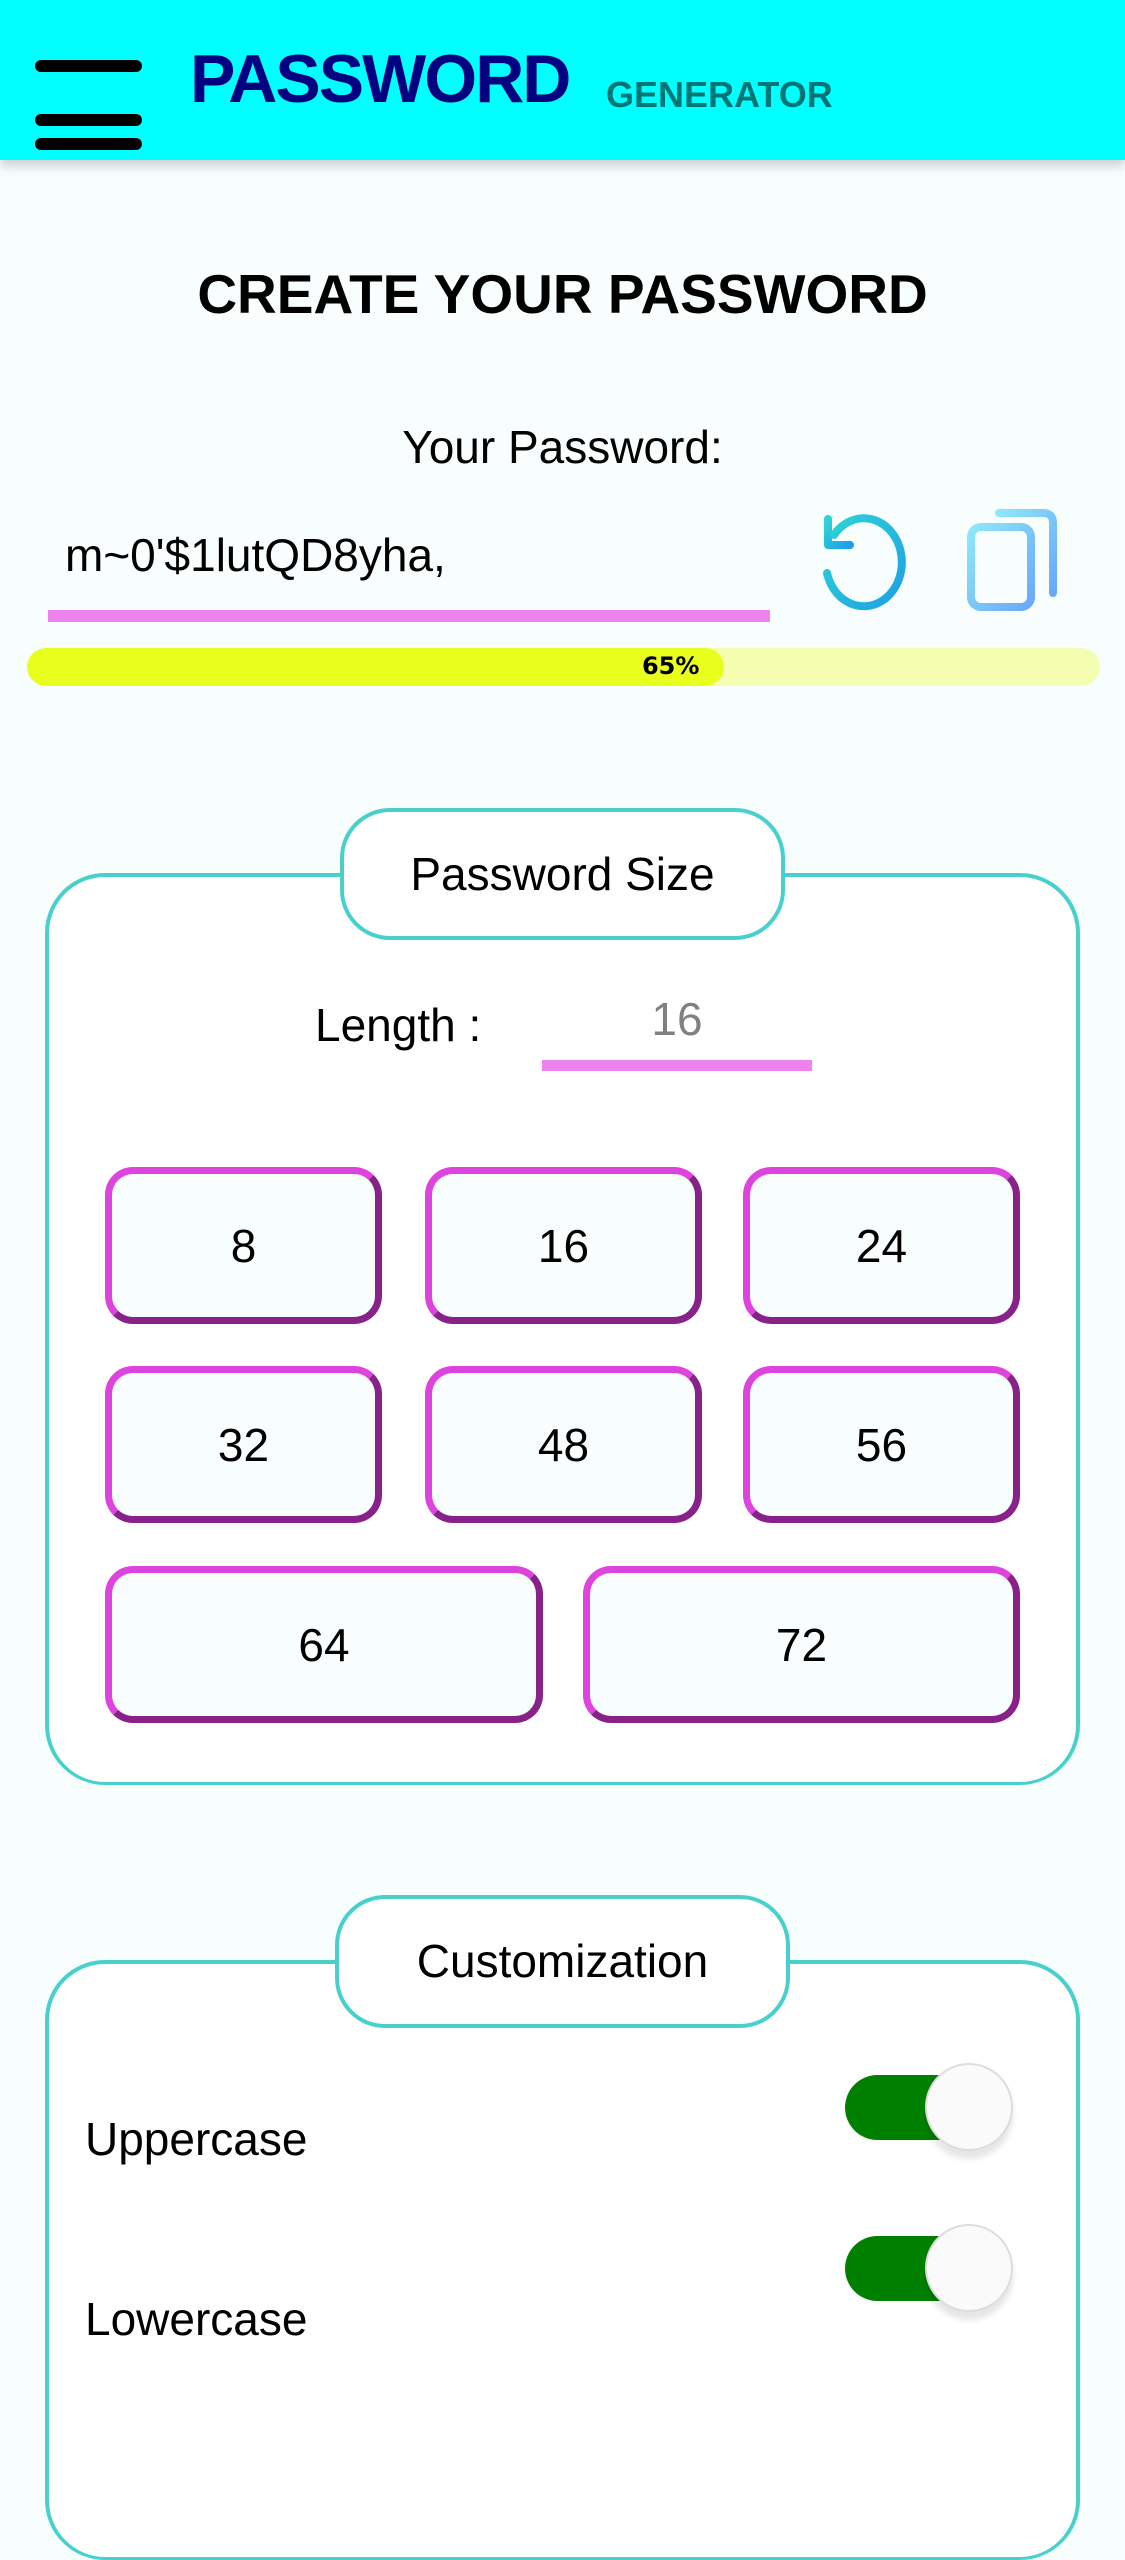 The image size is (1125, 2560). Describe the element at coordinates (881, 1245) in the screenshot. I see `size-button-24: 24` at that location.